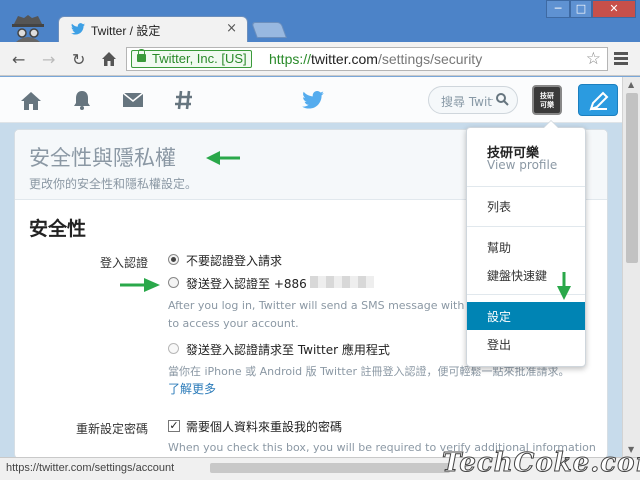 The width and height of the screenshot is (640, 480). What do you see at coordinates (517, 275) in the screenshot?
I see `menu-item-keyboard-shortcuts: 鍵盤快速鍵` at bounding box center [517, 275].